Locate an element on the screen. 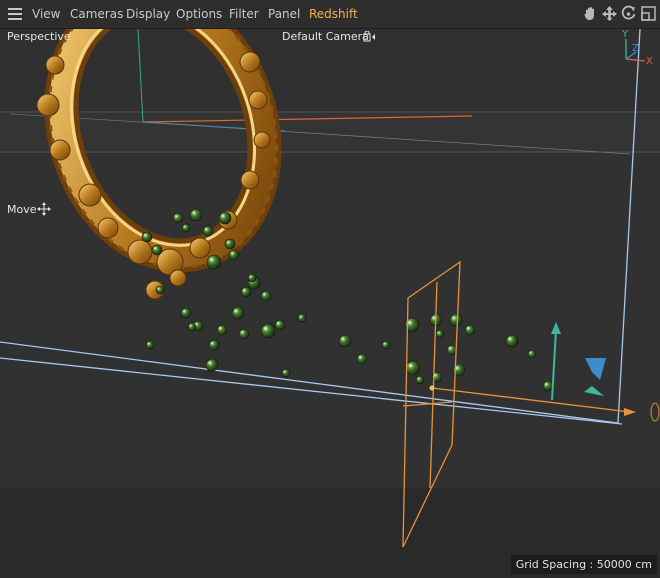 Image resolution: width=660 pixels, height=578 pixels. hand-pan-icon is located at coordinates (590, 13).